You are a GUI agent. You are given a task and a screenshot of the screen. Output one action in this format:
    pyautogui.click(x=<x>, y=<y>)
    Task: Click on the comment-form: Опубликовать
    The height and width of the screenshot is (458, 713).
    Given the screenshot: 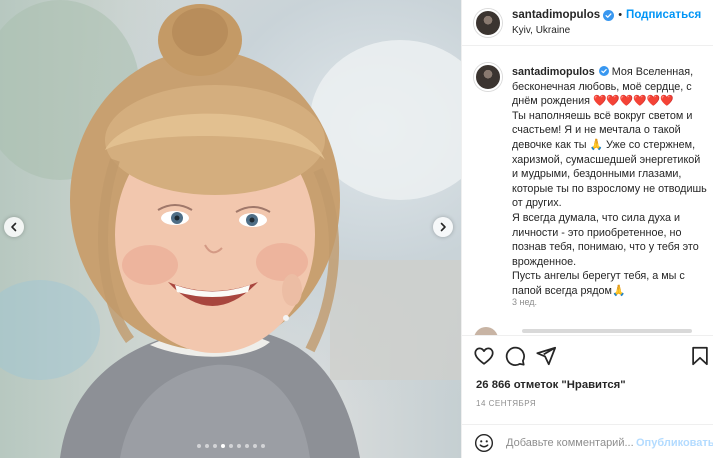 What is the action you would take?
    pyautogui.click(x=587, y=441)
    